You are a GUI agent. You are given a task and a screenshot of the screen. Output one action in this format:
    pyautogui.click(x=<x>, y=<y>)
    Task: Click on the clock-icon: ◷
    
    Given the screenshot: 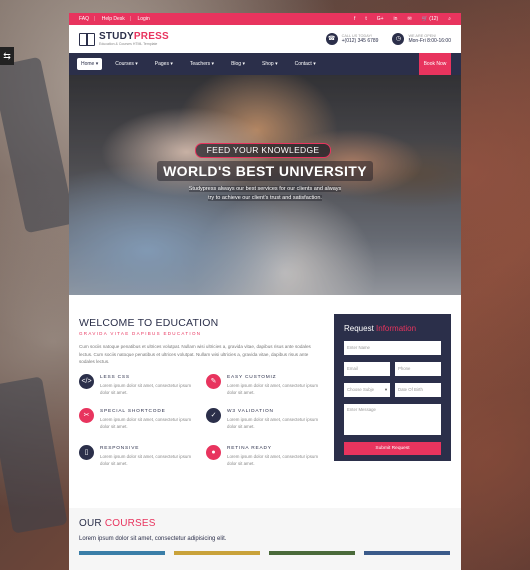 What is the action you would take?
    pyautogui.click(x=398, y=39)
    